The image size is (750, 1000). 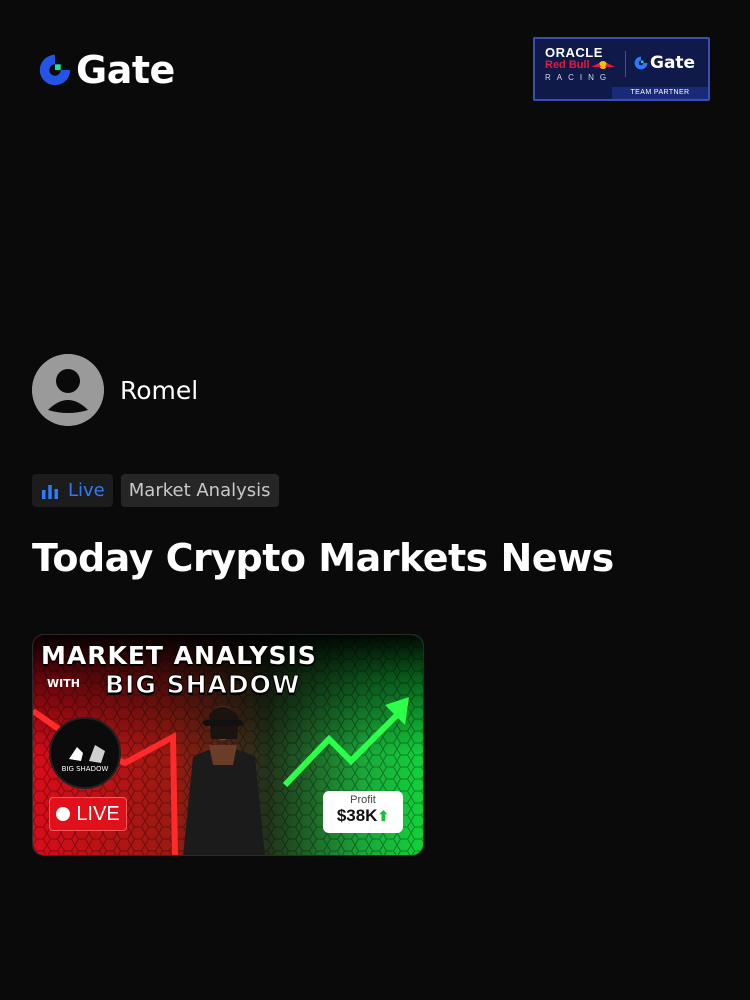 I want to click on live-badge-label: LIVE, so click(x=98, y=813).